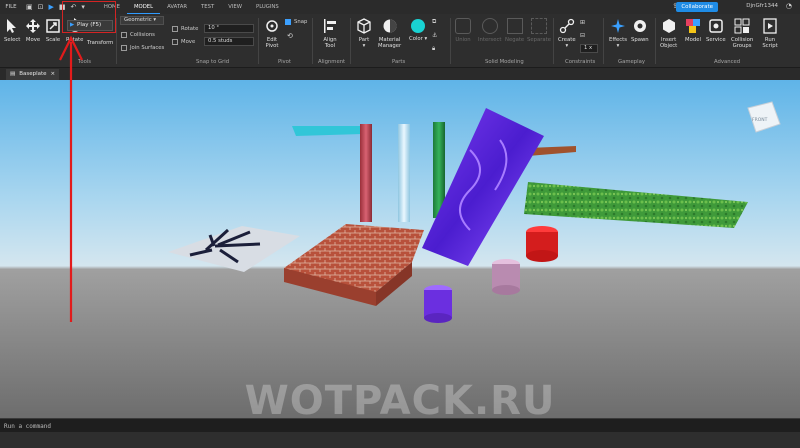 The width and height of the screenshot is (800, 448). I want to click on command-bar, so click(400, 425).